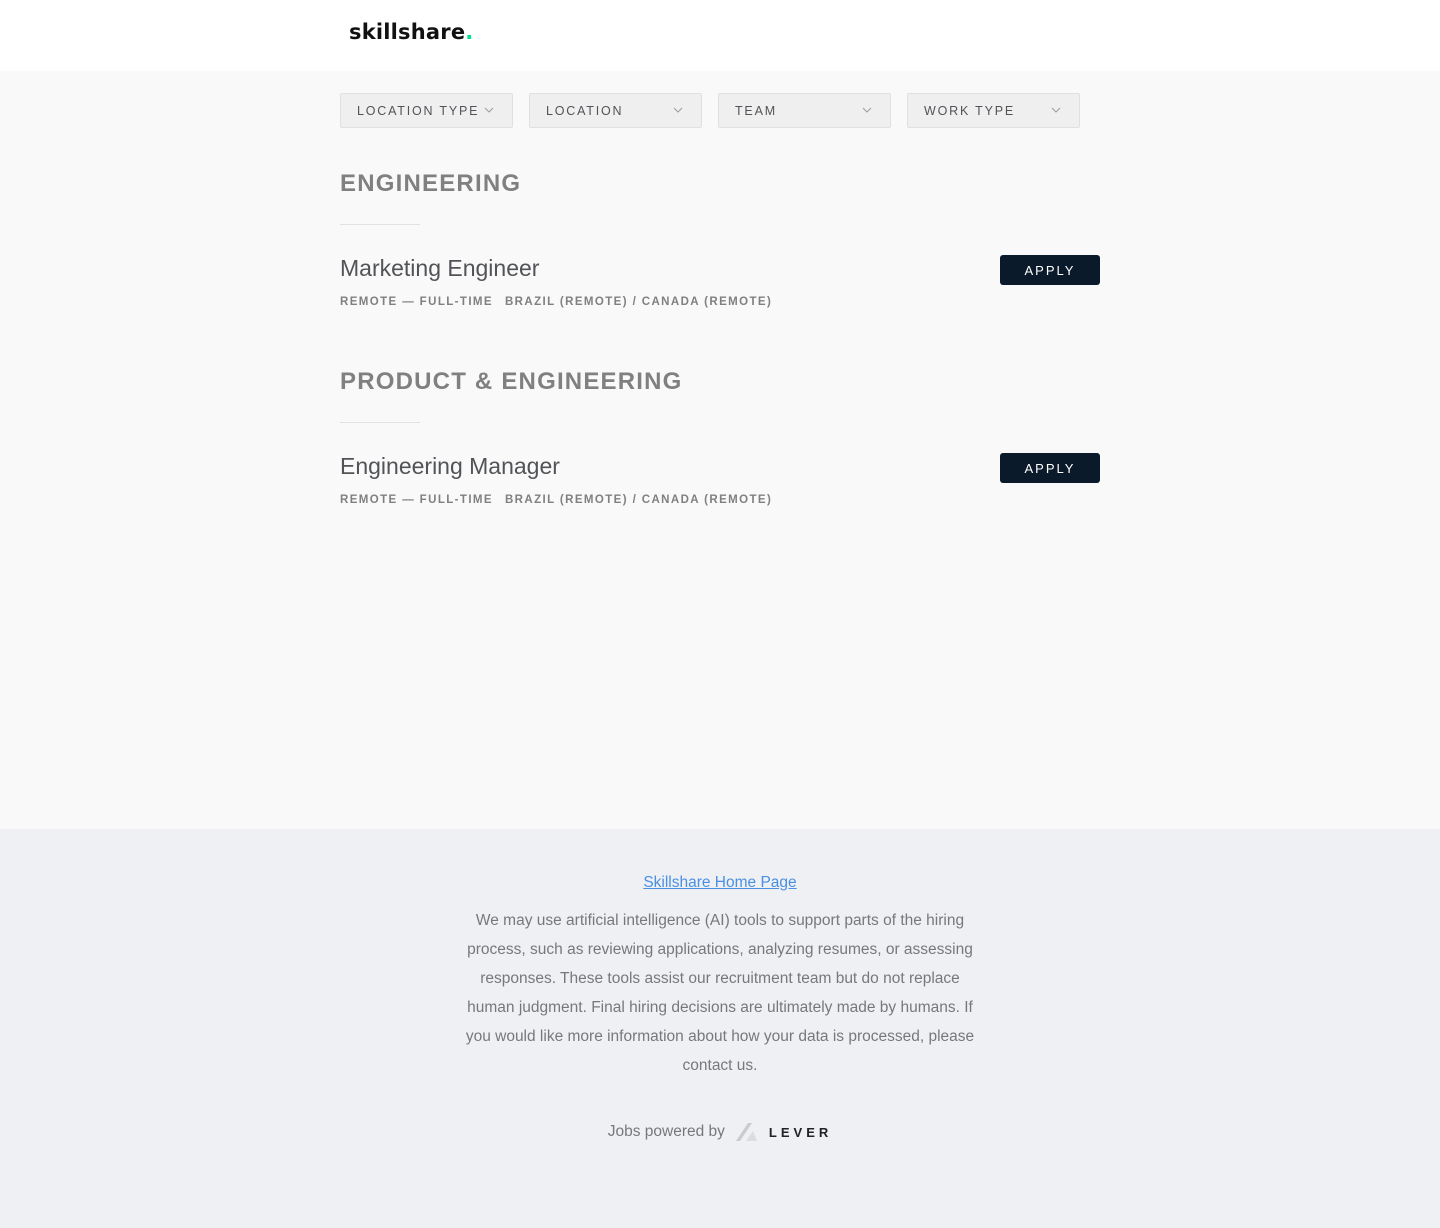 This screenshot has width=1440, height=1228. I want to click on filter-work-type: WORK TYPE, so click(993, 110).